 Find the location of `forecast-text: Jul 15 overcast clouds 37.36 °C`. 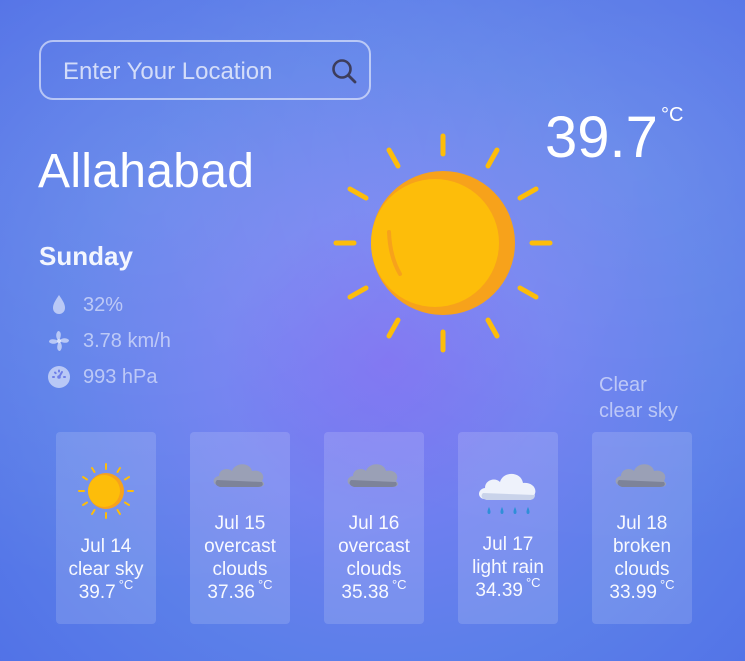

forecast-text: Jul 15 overcast clouds 37.36 °C is located at coordinates (240, 558).